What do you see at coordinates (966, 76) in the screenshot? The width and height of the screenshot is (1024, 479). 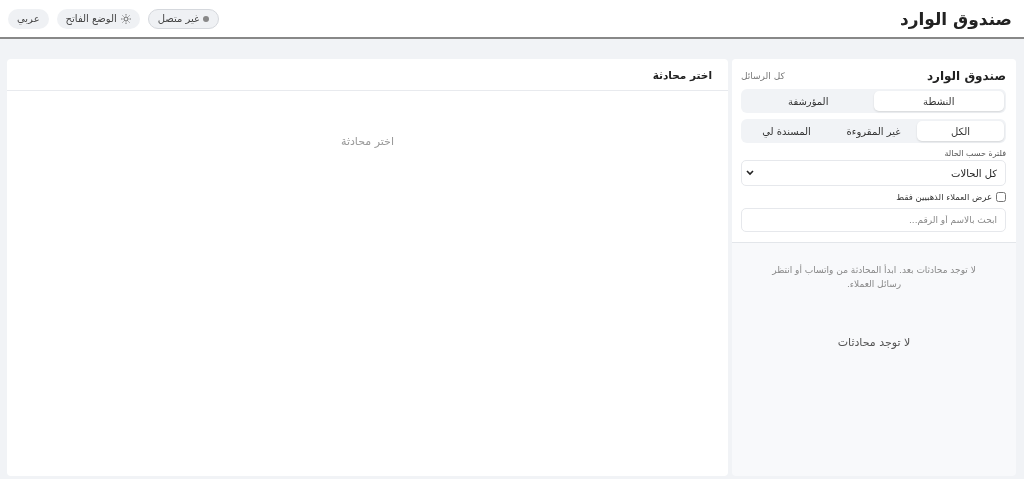 I see `sidebar-title: صندوق الوارد` at bounding box center [966, 76].